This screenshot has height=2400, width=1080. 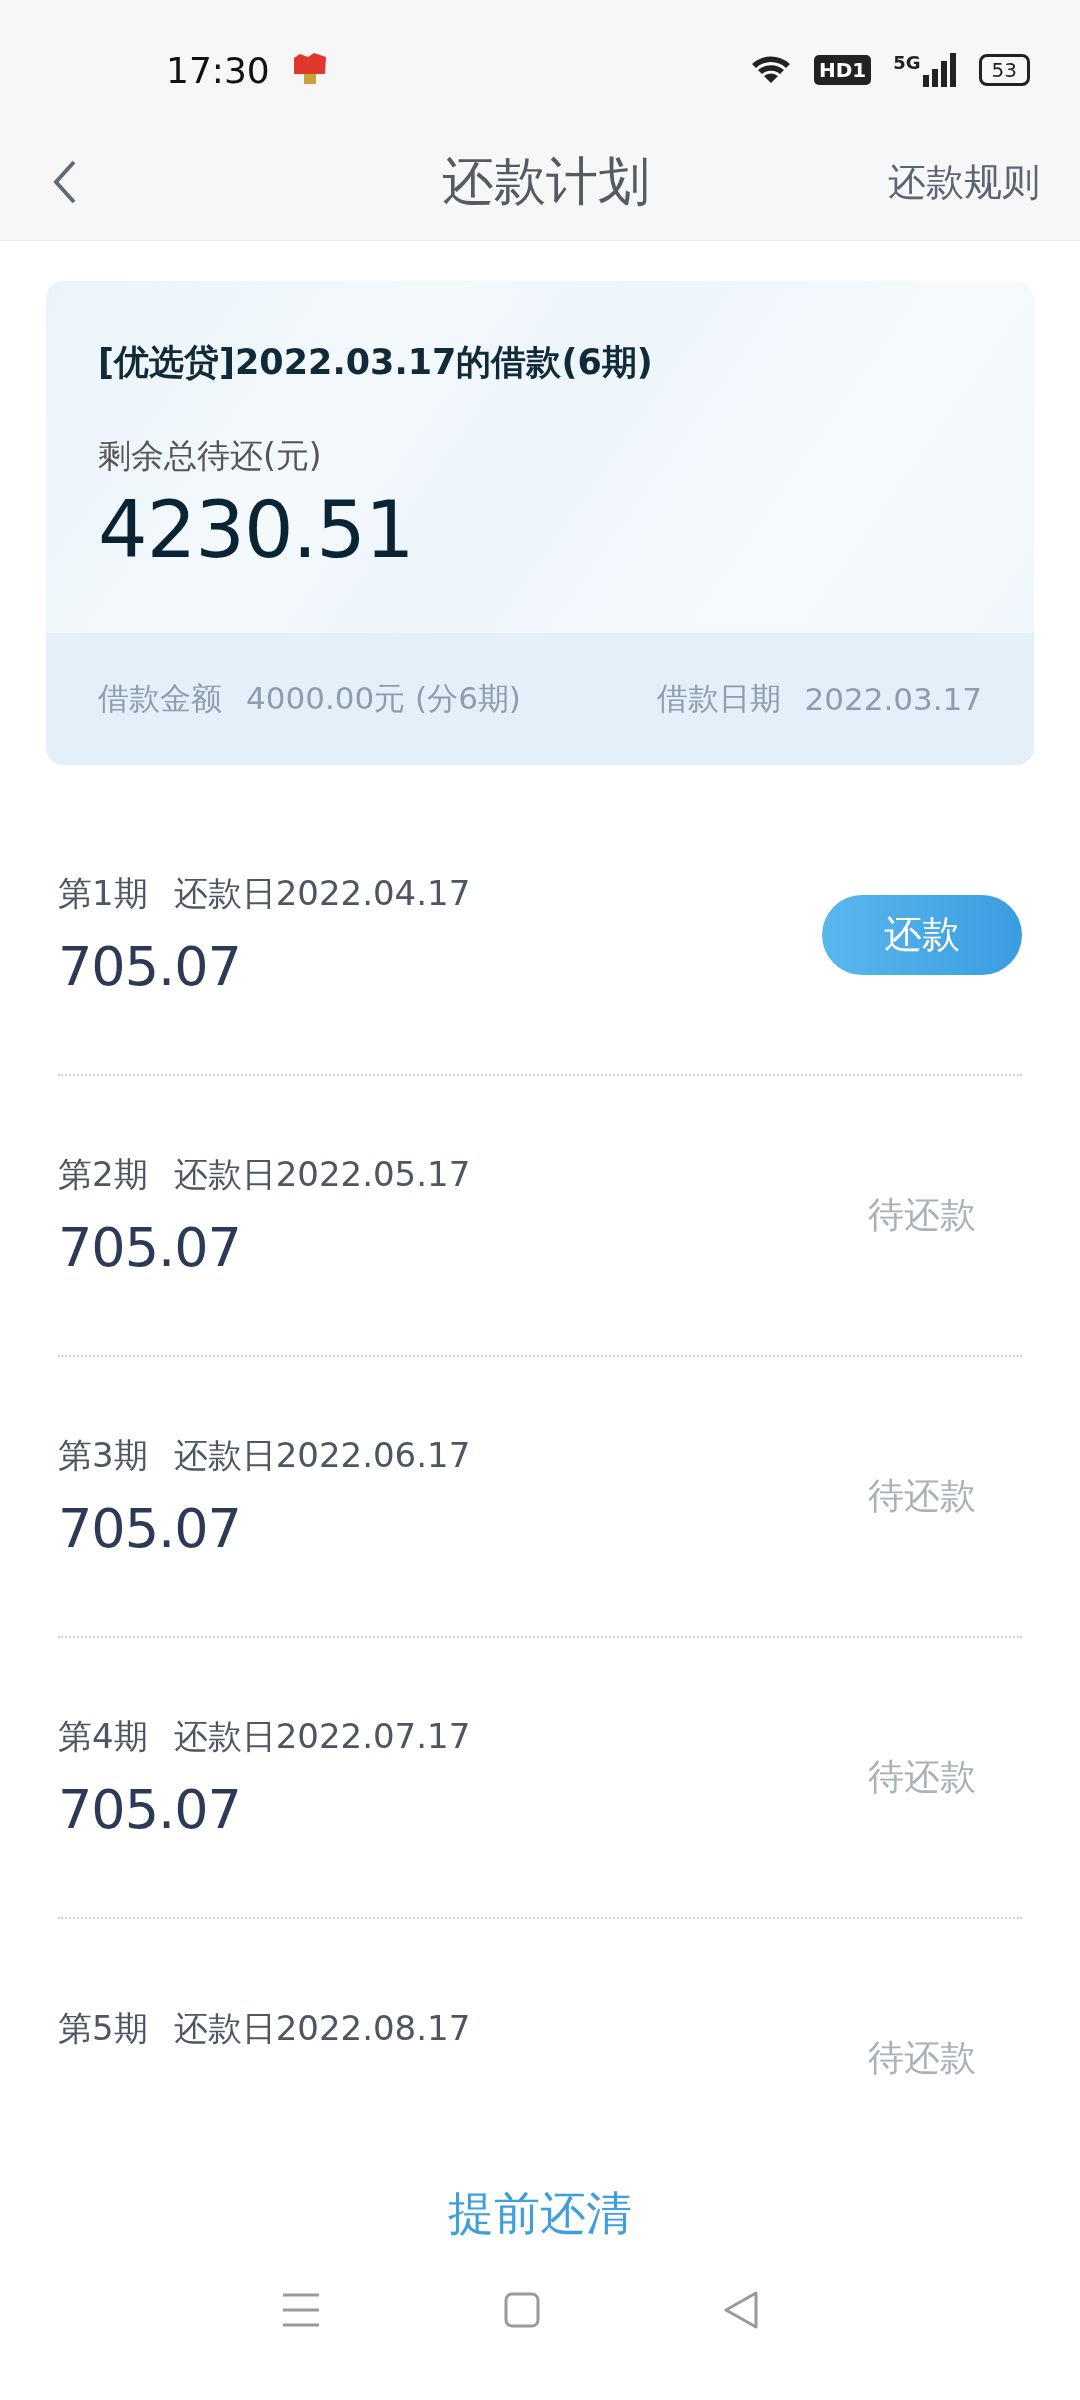 I want to click on battery-level: 53, so click(x=1004, y=70).